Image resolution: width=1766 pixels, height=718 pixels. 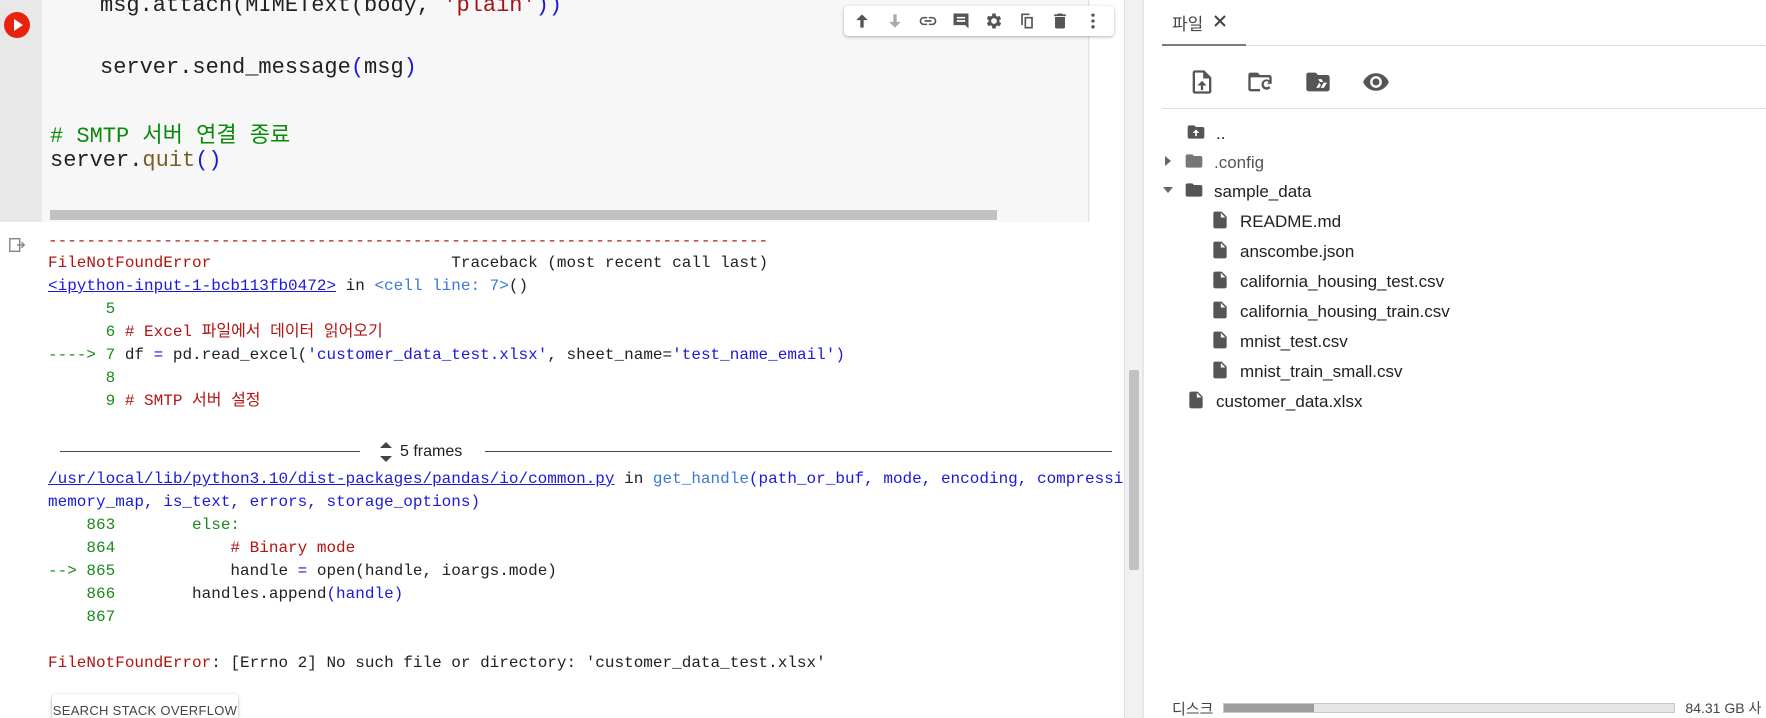 What do you see at coordinates (17, 25) in the screenshot?
I see `run-cell-button` at bounding box center [17, 25].